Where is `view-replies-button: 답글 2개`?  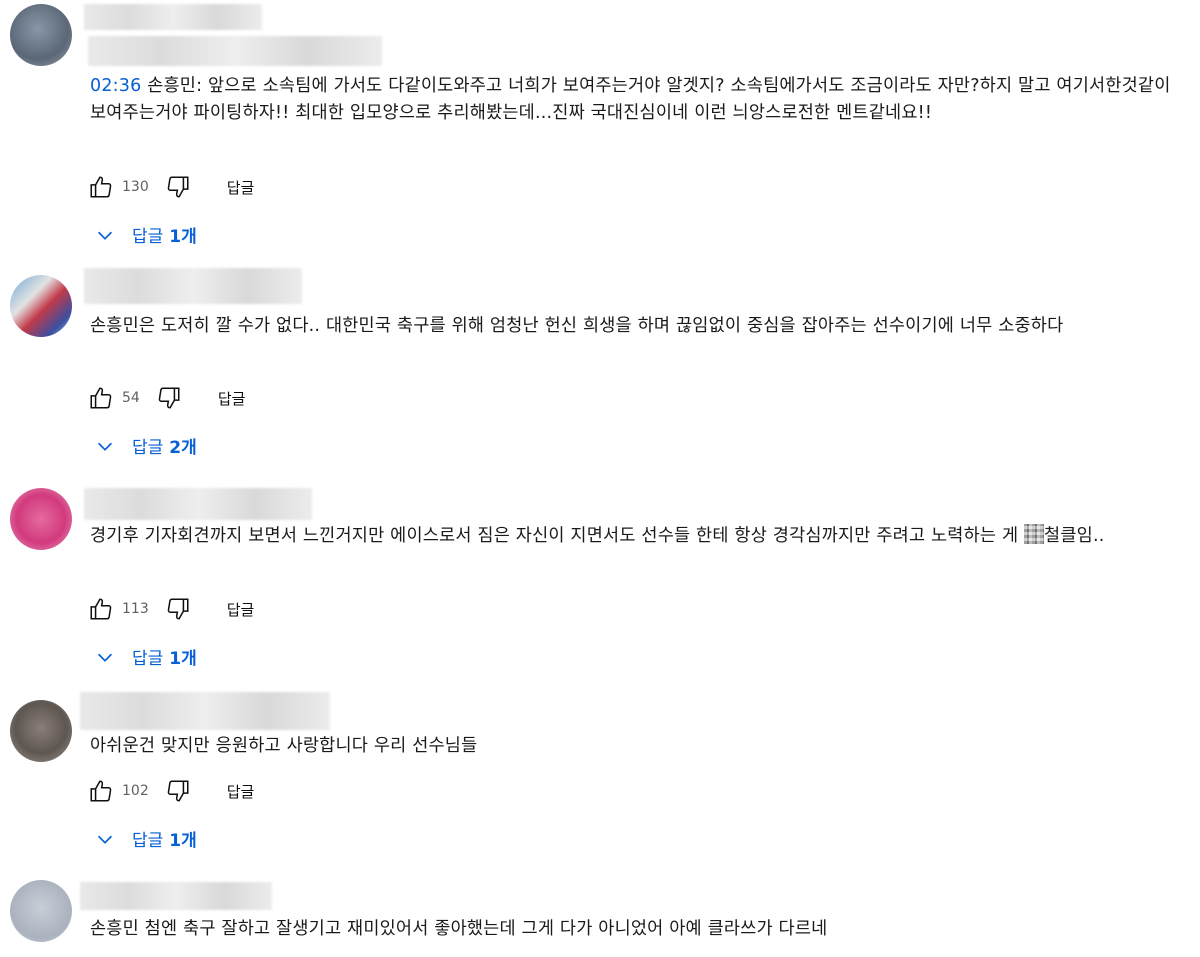
view-replies-button: 답글 2개 is located at coordinates (145, 445).